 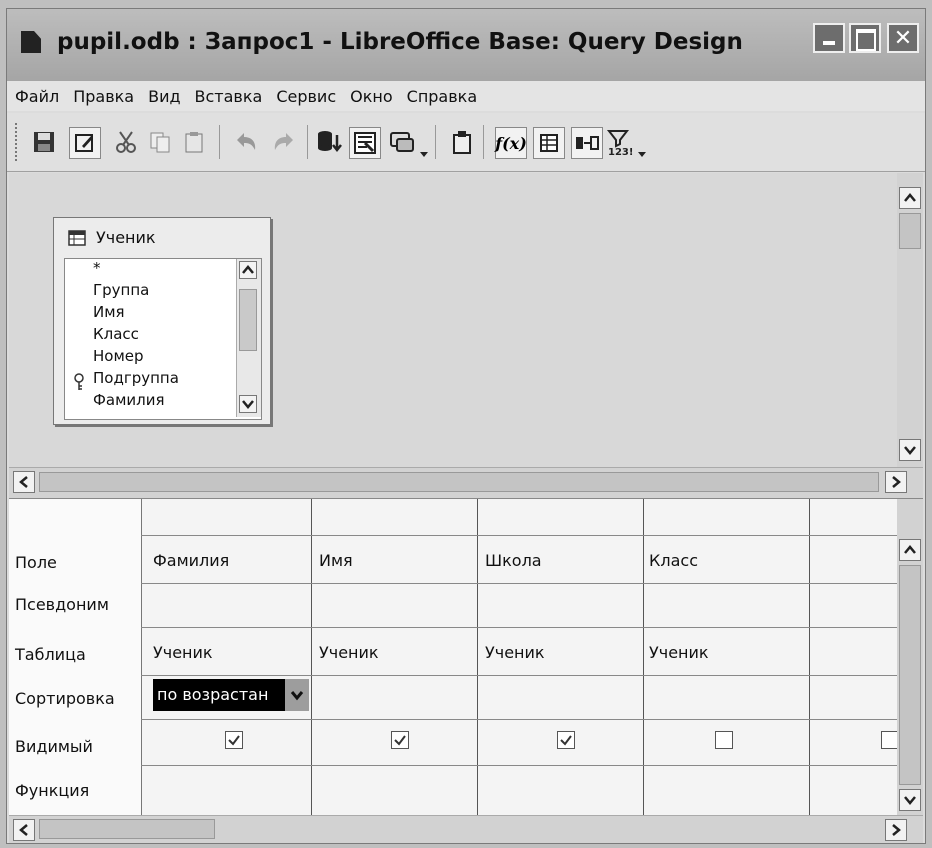 I want to click on menu-window: Окно, so click(x=371, y=96).